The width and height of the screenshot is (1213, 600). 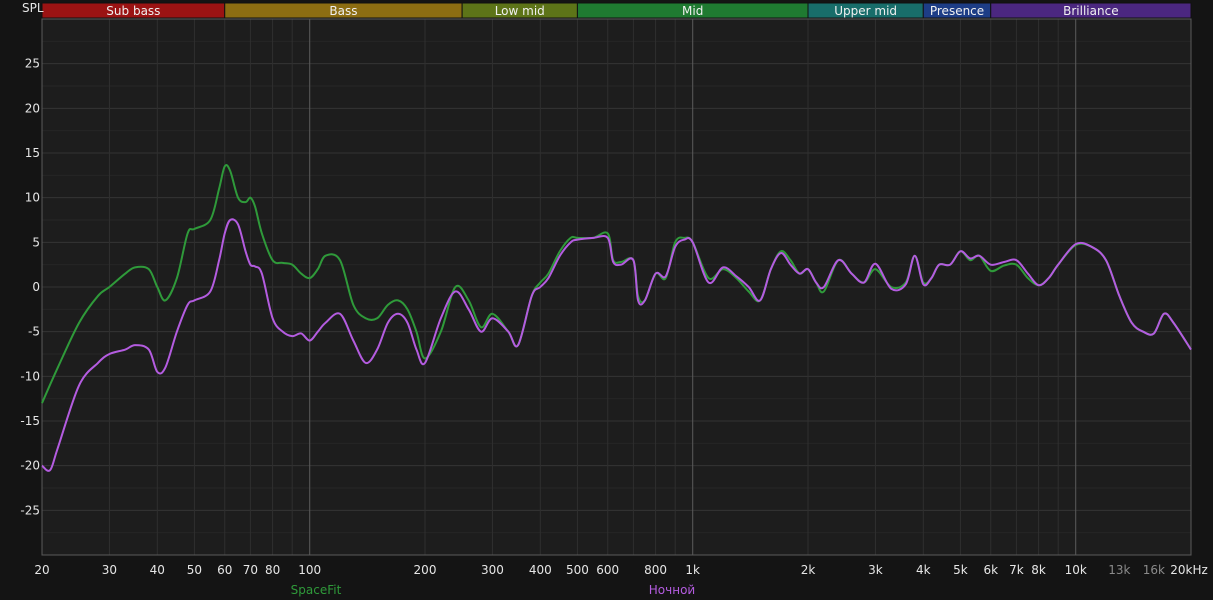 What do you see at coordinates (692, 570) in the screenshot?
I see `x-tick-label: 1k` at bounding box center [692, 570].